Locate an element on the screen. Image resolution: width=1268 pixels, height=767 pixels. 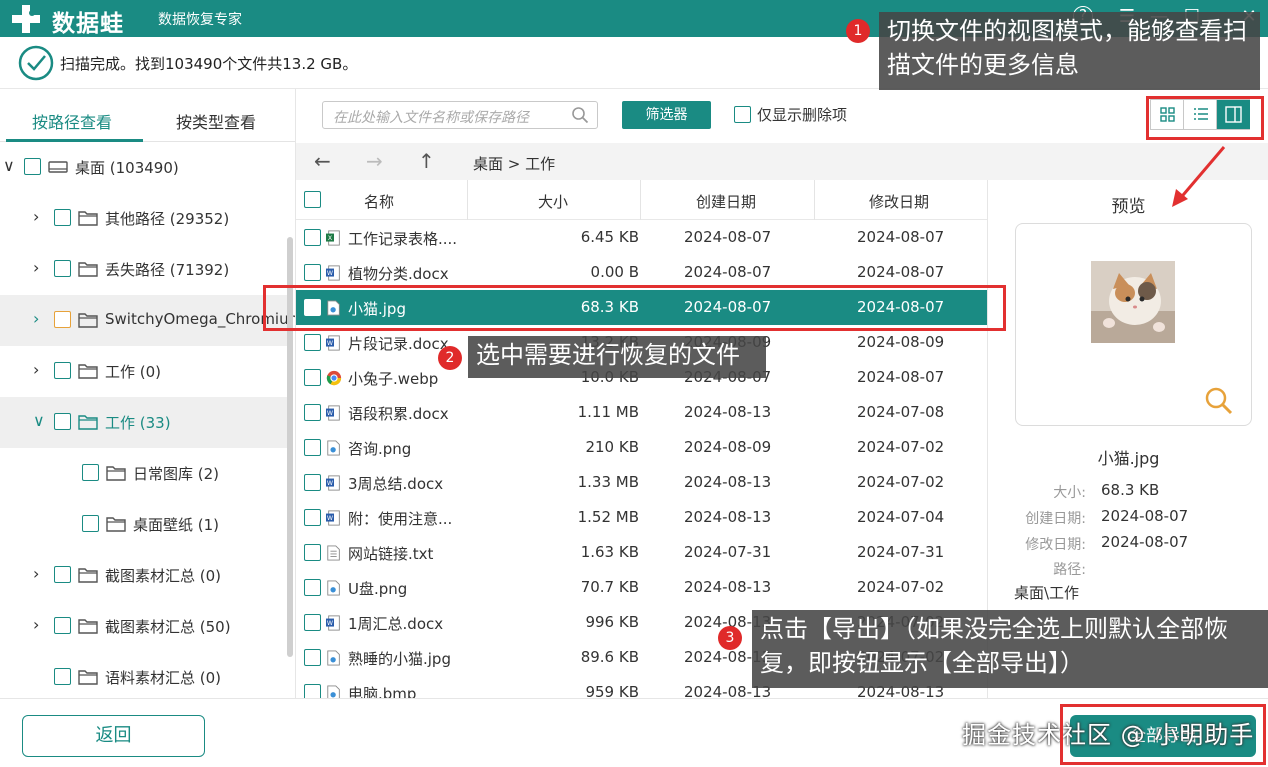
back-button: 返回 is located at coordinates (113, 736).